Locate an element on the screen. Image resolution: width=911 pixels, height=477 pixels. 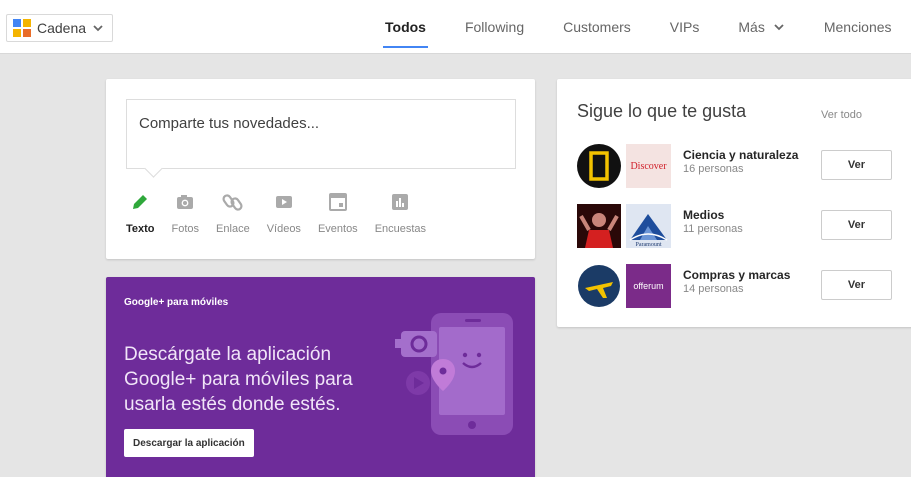
stream-selector: Cadena is located at coordinates (60, 28).